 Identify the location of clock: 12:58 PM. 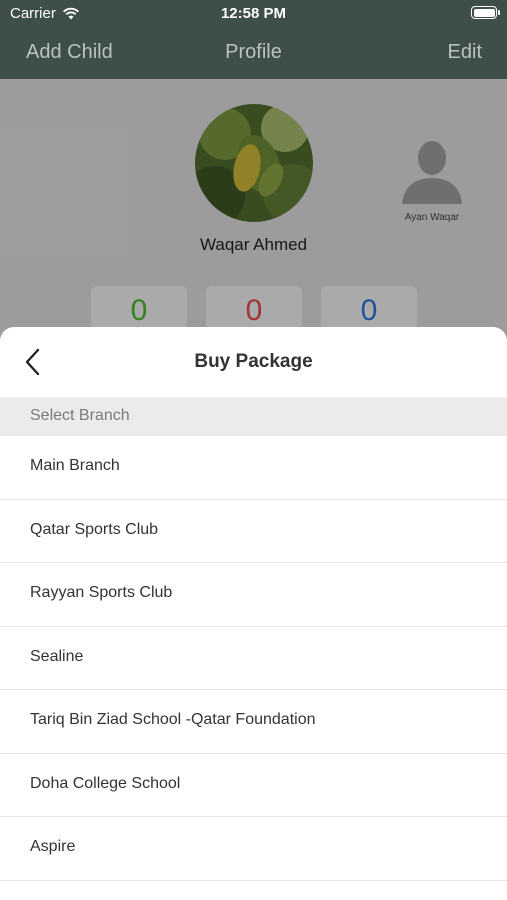
(253, 13).